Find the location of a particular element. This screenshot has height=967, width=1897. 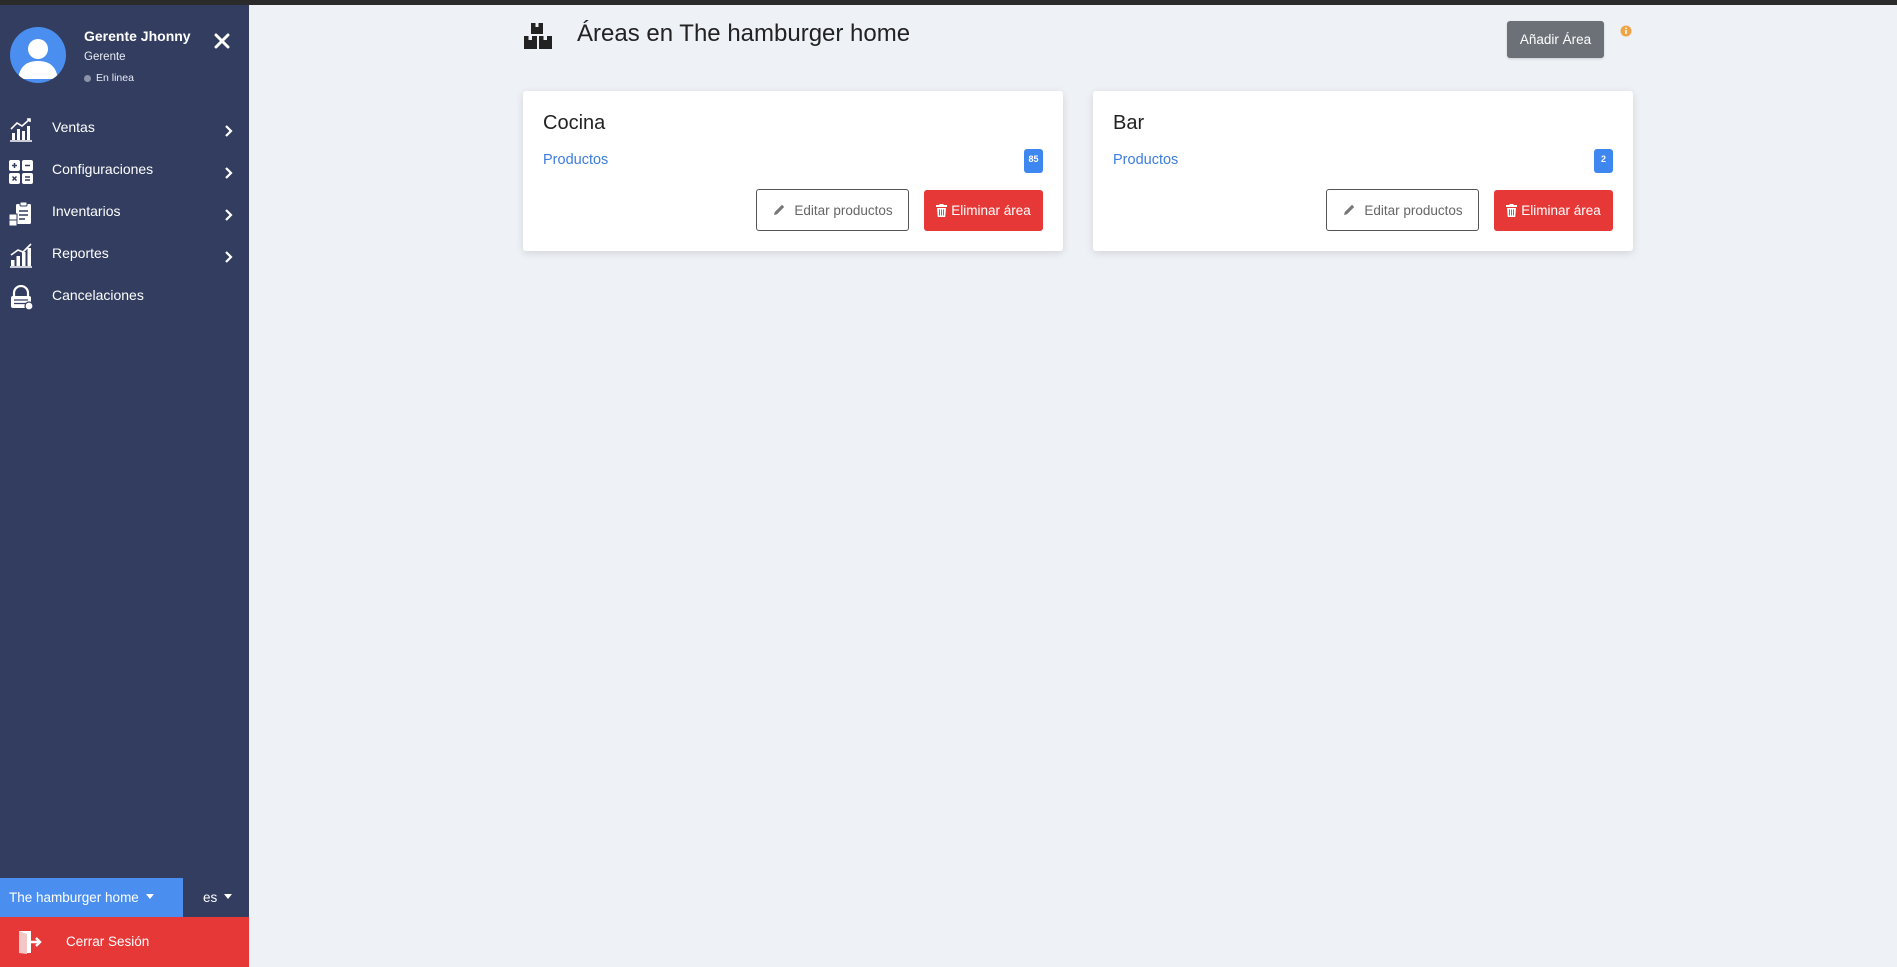

area-name: Cocina is located at coordinates (574, 123).